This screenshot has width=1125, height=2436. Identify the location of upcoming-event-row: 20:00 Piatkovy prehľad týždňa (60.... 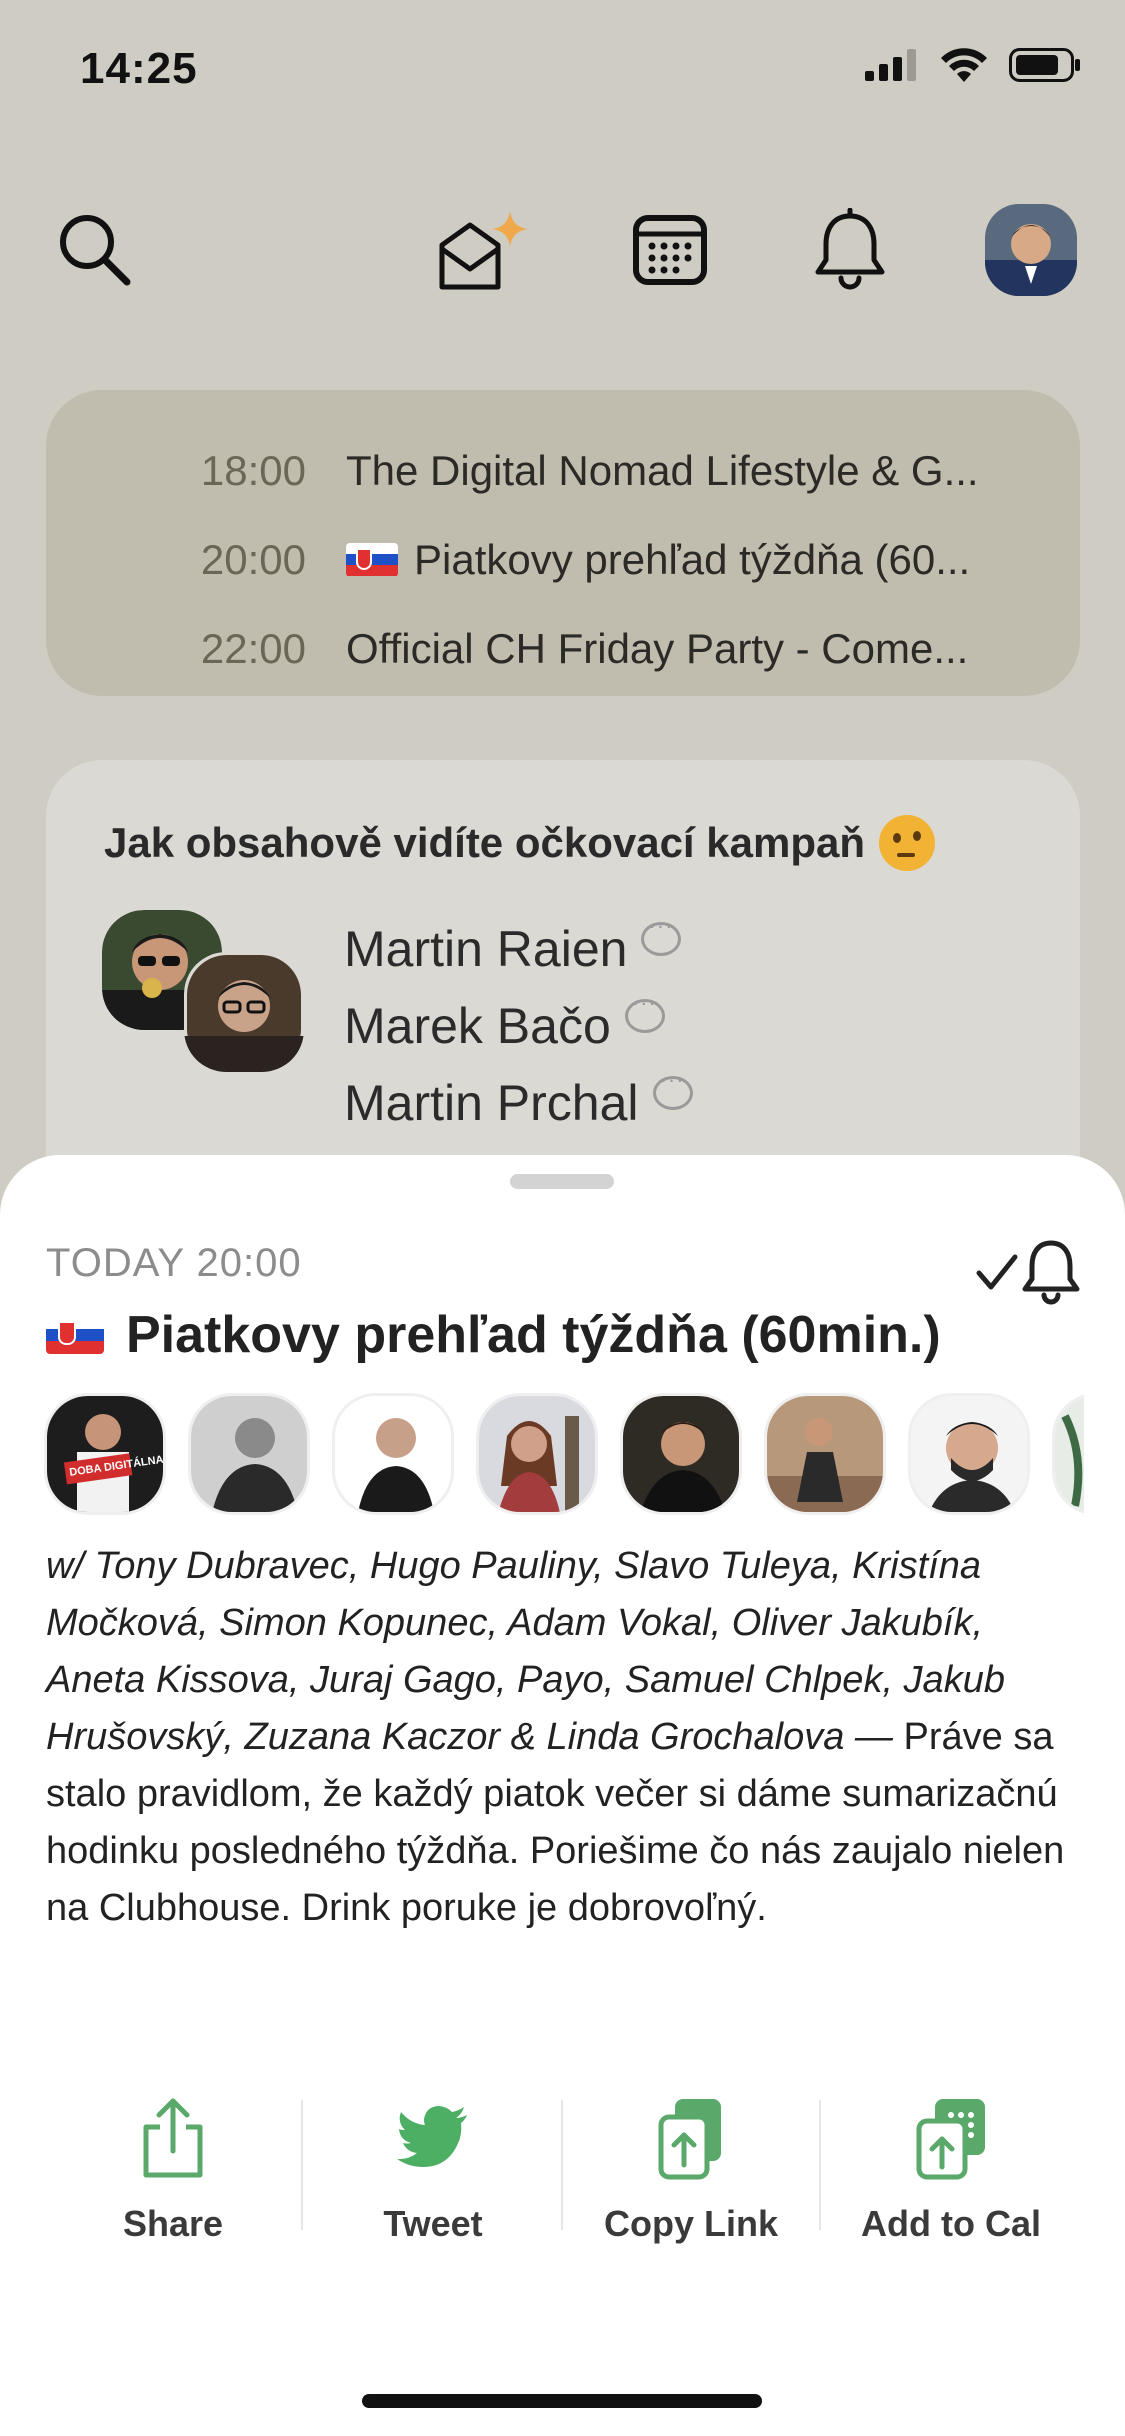
(563, 559).